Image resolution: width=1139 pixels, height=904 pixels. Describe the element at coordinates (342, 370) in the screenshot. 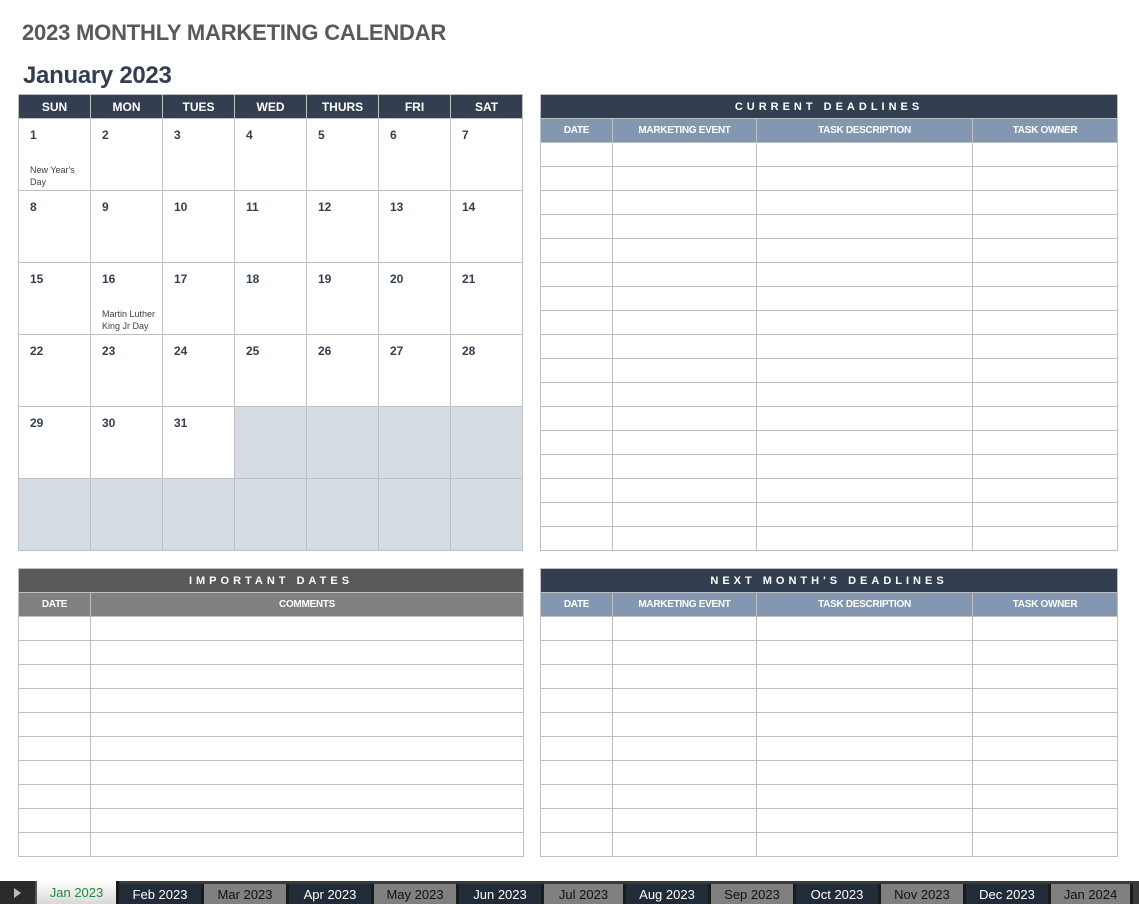

I see `day-cell: 26` at that location.